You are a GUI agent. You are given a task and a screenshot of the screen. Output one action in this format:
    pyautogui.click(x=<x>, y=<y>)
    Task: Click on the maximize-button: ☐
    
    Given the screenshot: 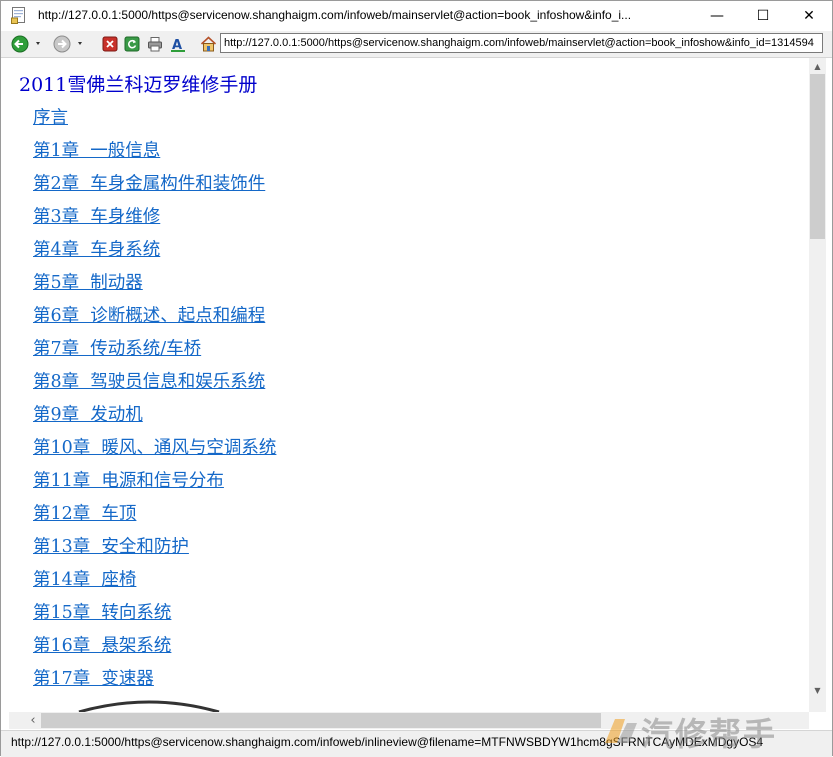 What is the action you would take?
    pyautogui.click(x=763, y=16)
    